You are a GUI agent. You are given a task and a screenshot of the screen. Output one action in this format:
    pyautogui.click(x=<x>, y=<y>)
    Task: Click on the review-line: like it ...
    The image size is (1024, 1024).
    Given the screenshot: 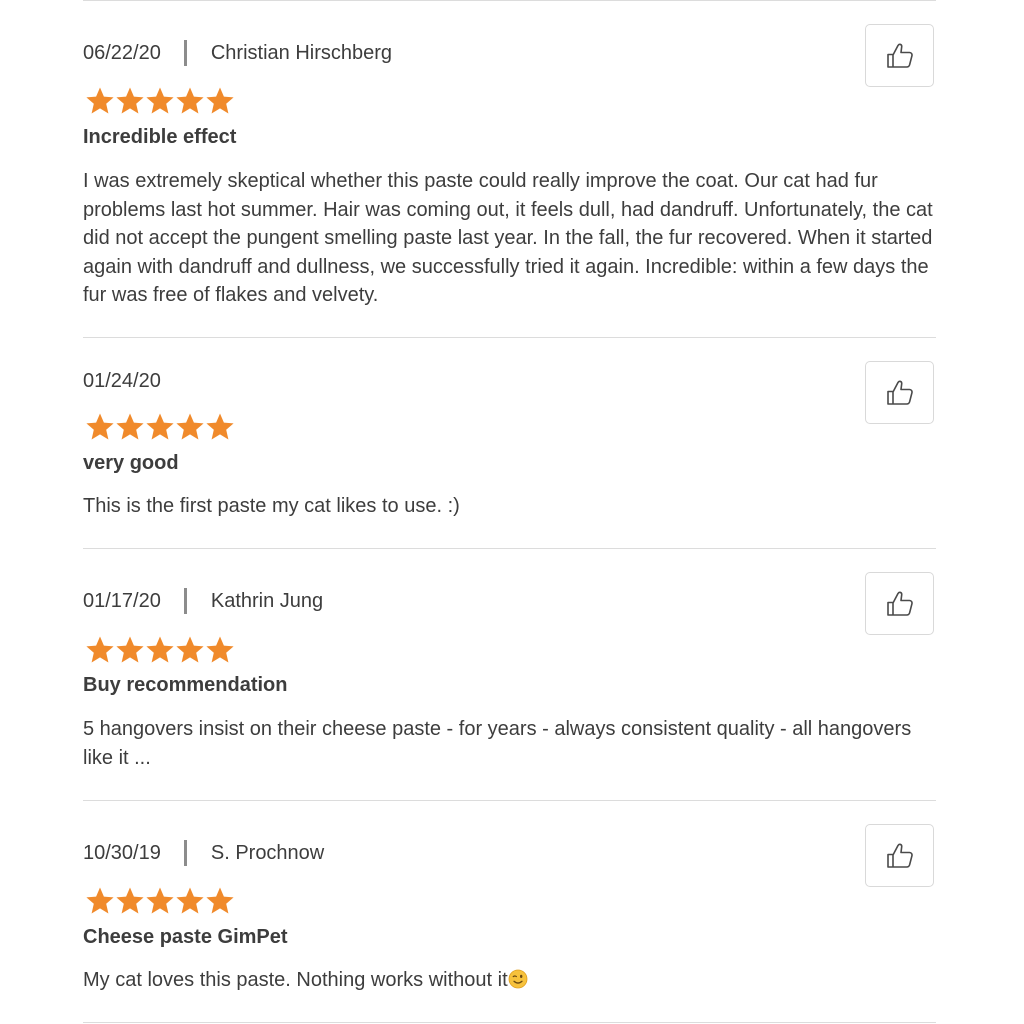 What is the action you would take?
    pyautogui.click(x=117, y=757)
    